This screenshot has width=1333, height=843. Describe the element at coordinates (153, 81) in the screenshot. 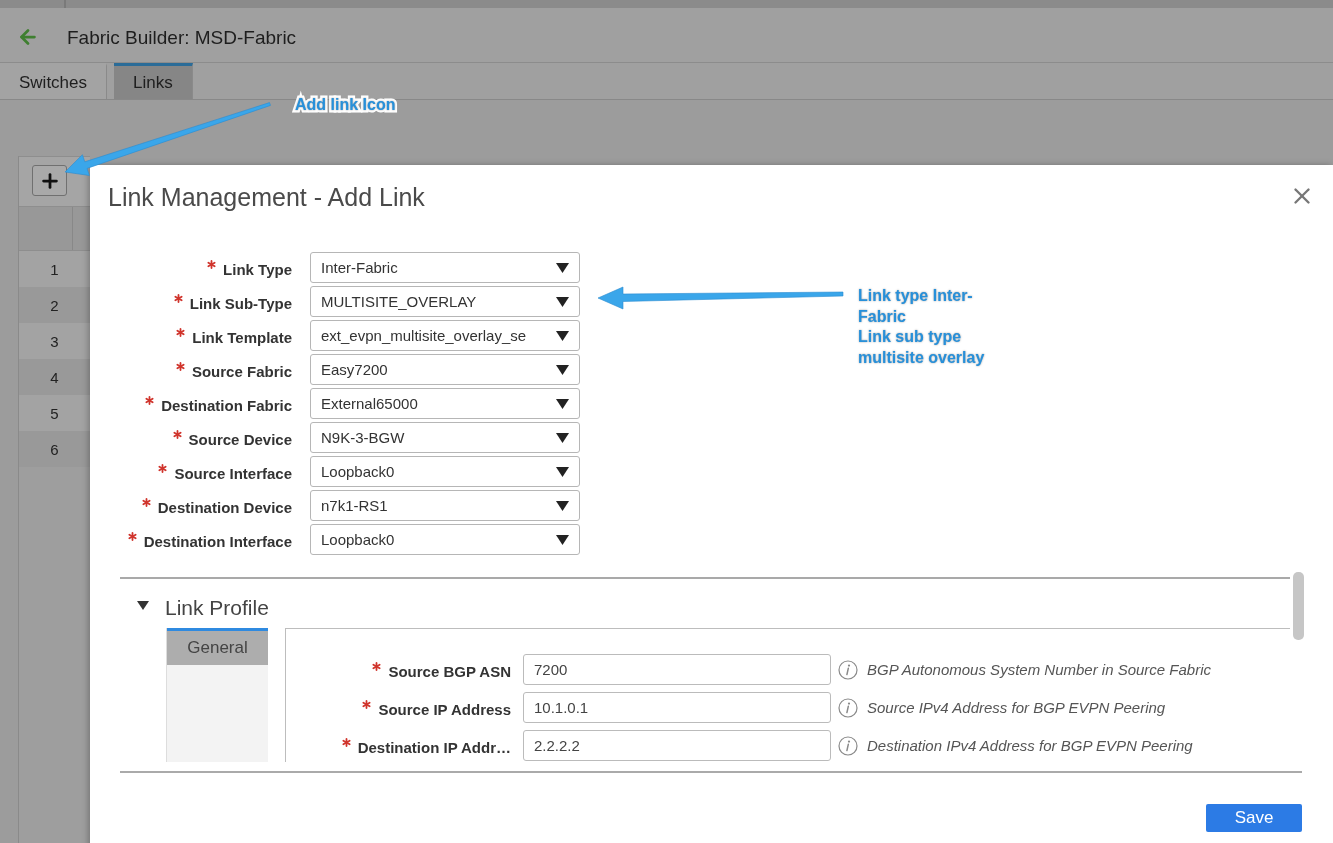

I see `tab: Links` at that location.